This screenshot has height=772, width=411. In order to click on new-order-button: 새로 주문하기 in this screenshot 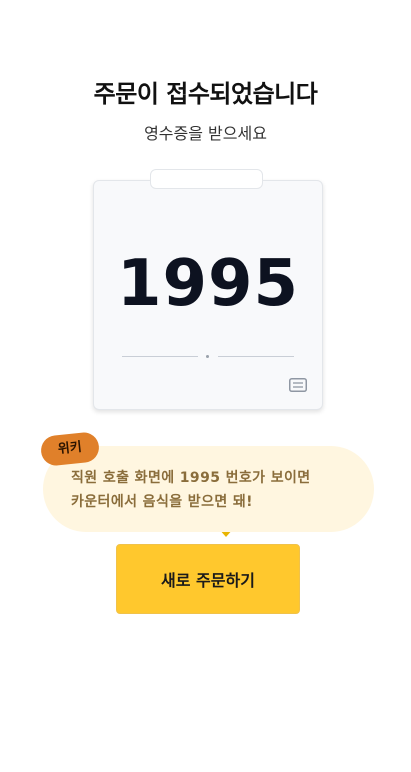, I will do `click(208, 579)`.